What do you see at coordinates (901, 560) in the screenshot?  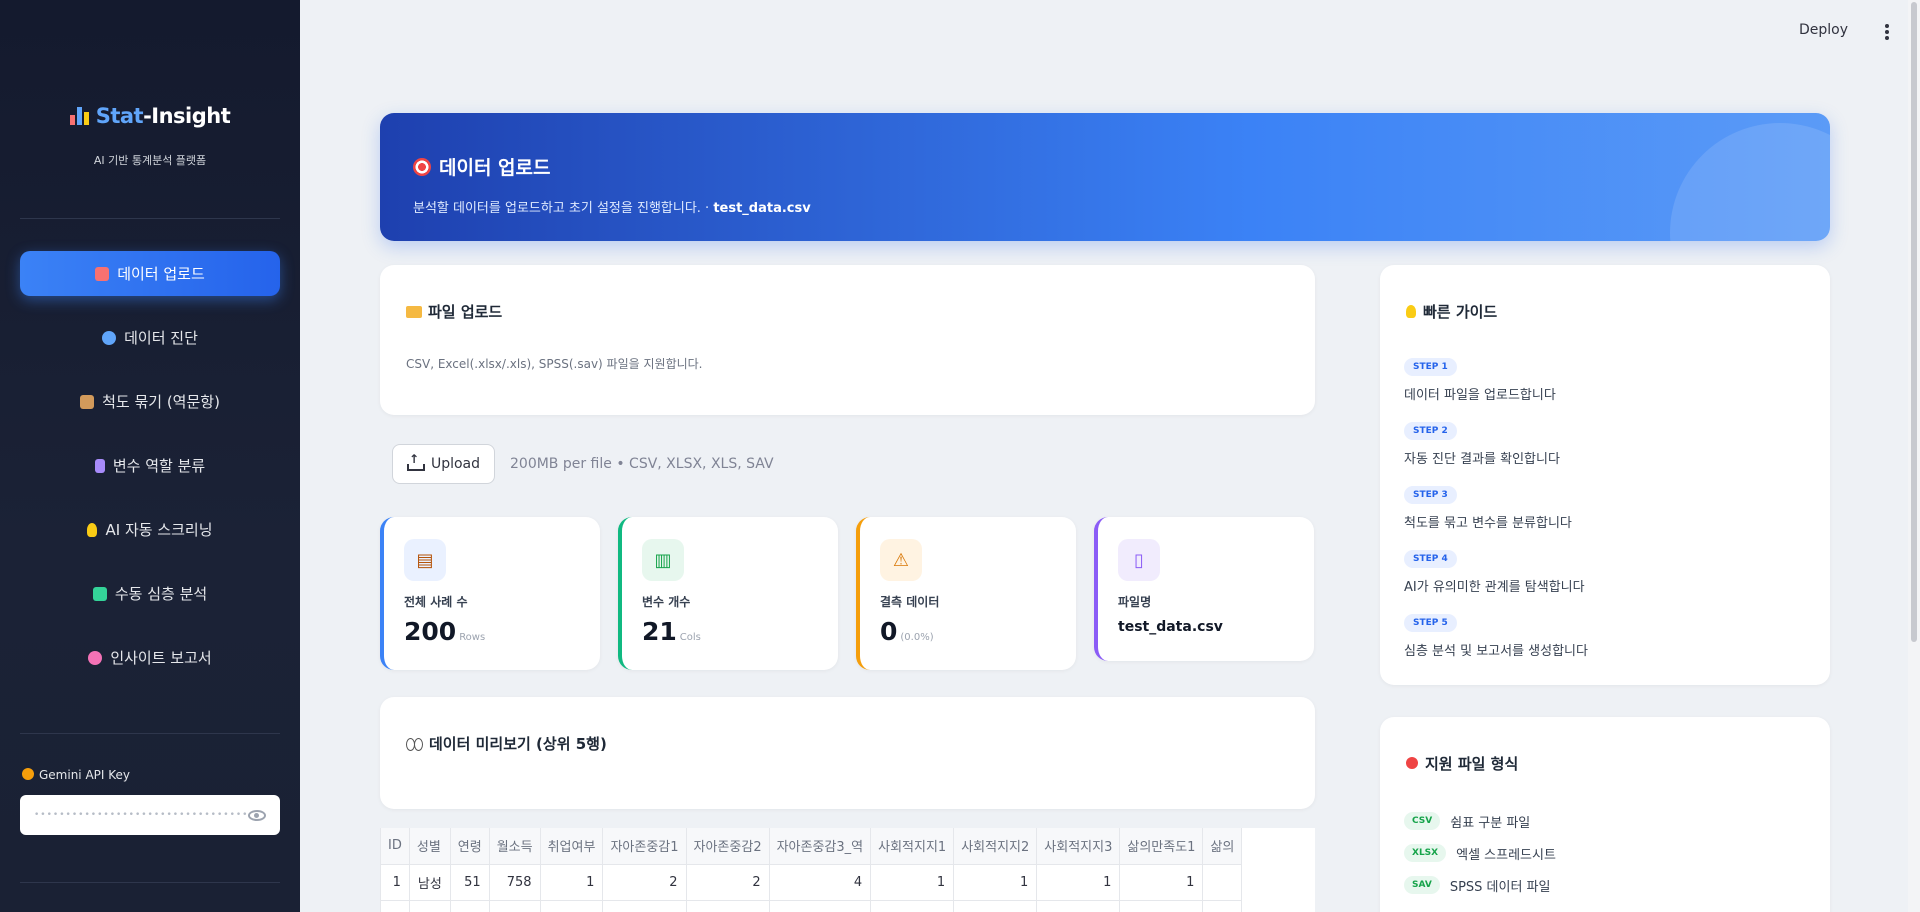 I see `warning-icon: ⚠` at bounding box center [901, 560].